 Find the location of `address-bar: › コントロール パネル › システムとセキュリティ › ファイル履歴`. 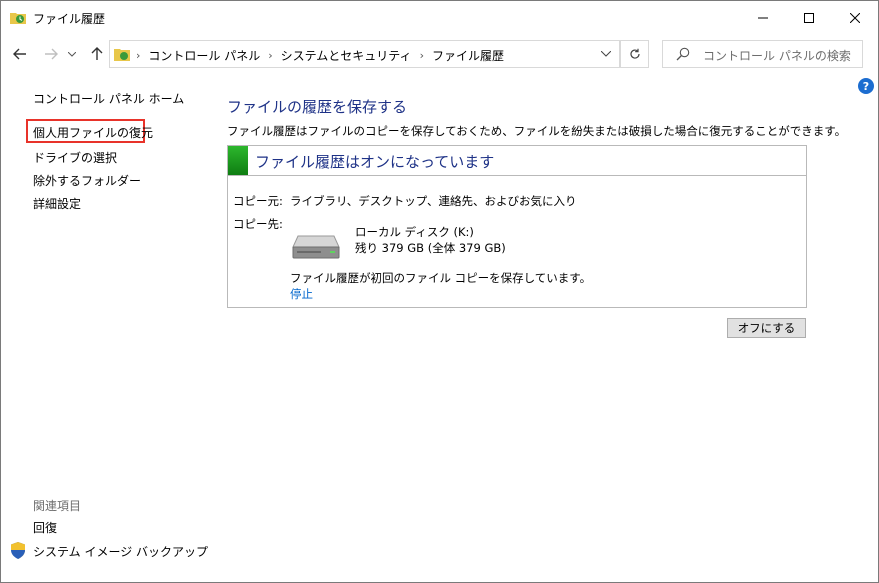

address-bar: › コントロール パネル › システムとセキュリティ › ファイル履歴 is located at coordinates (364, 54).